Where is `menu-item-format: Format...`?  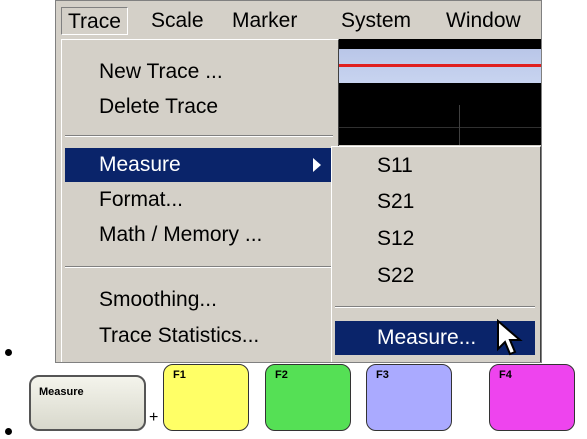 menu-item-format: Format... is located at coordinates (199, 200).